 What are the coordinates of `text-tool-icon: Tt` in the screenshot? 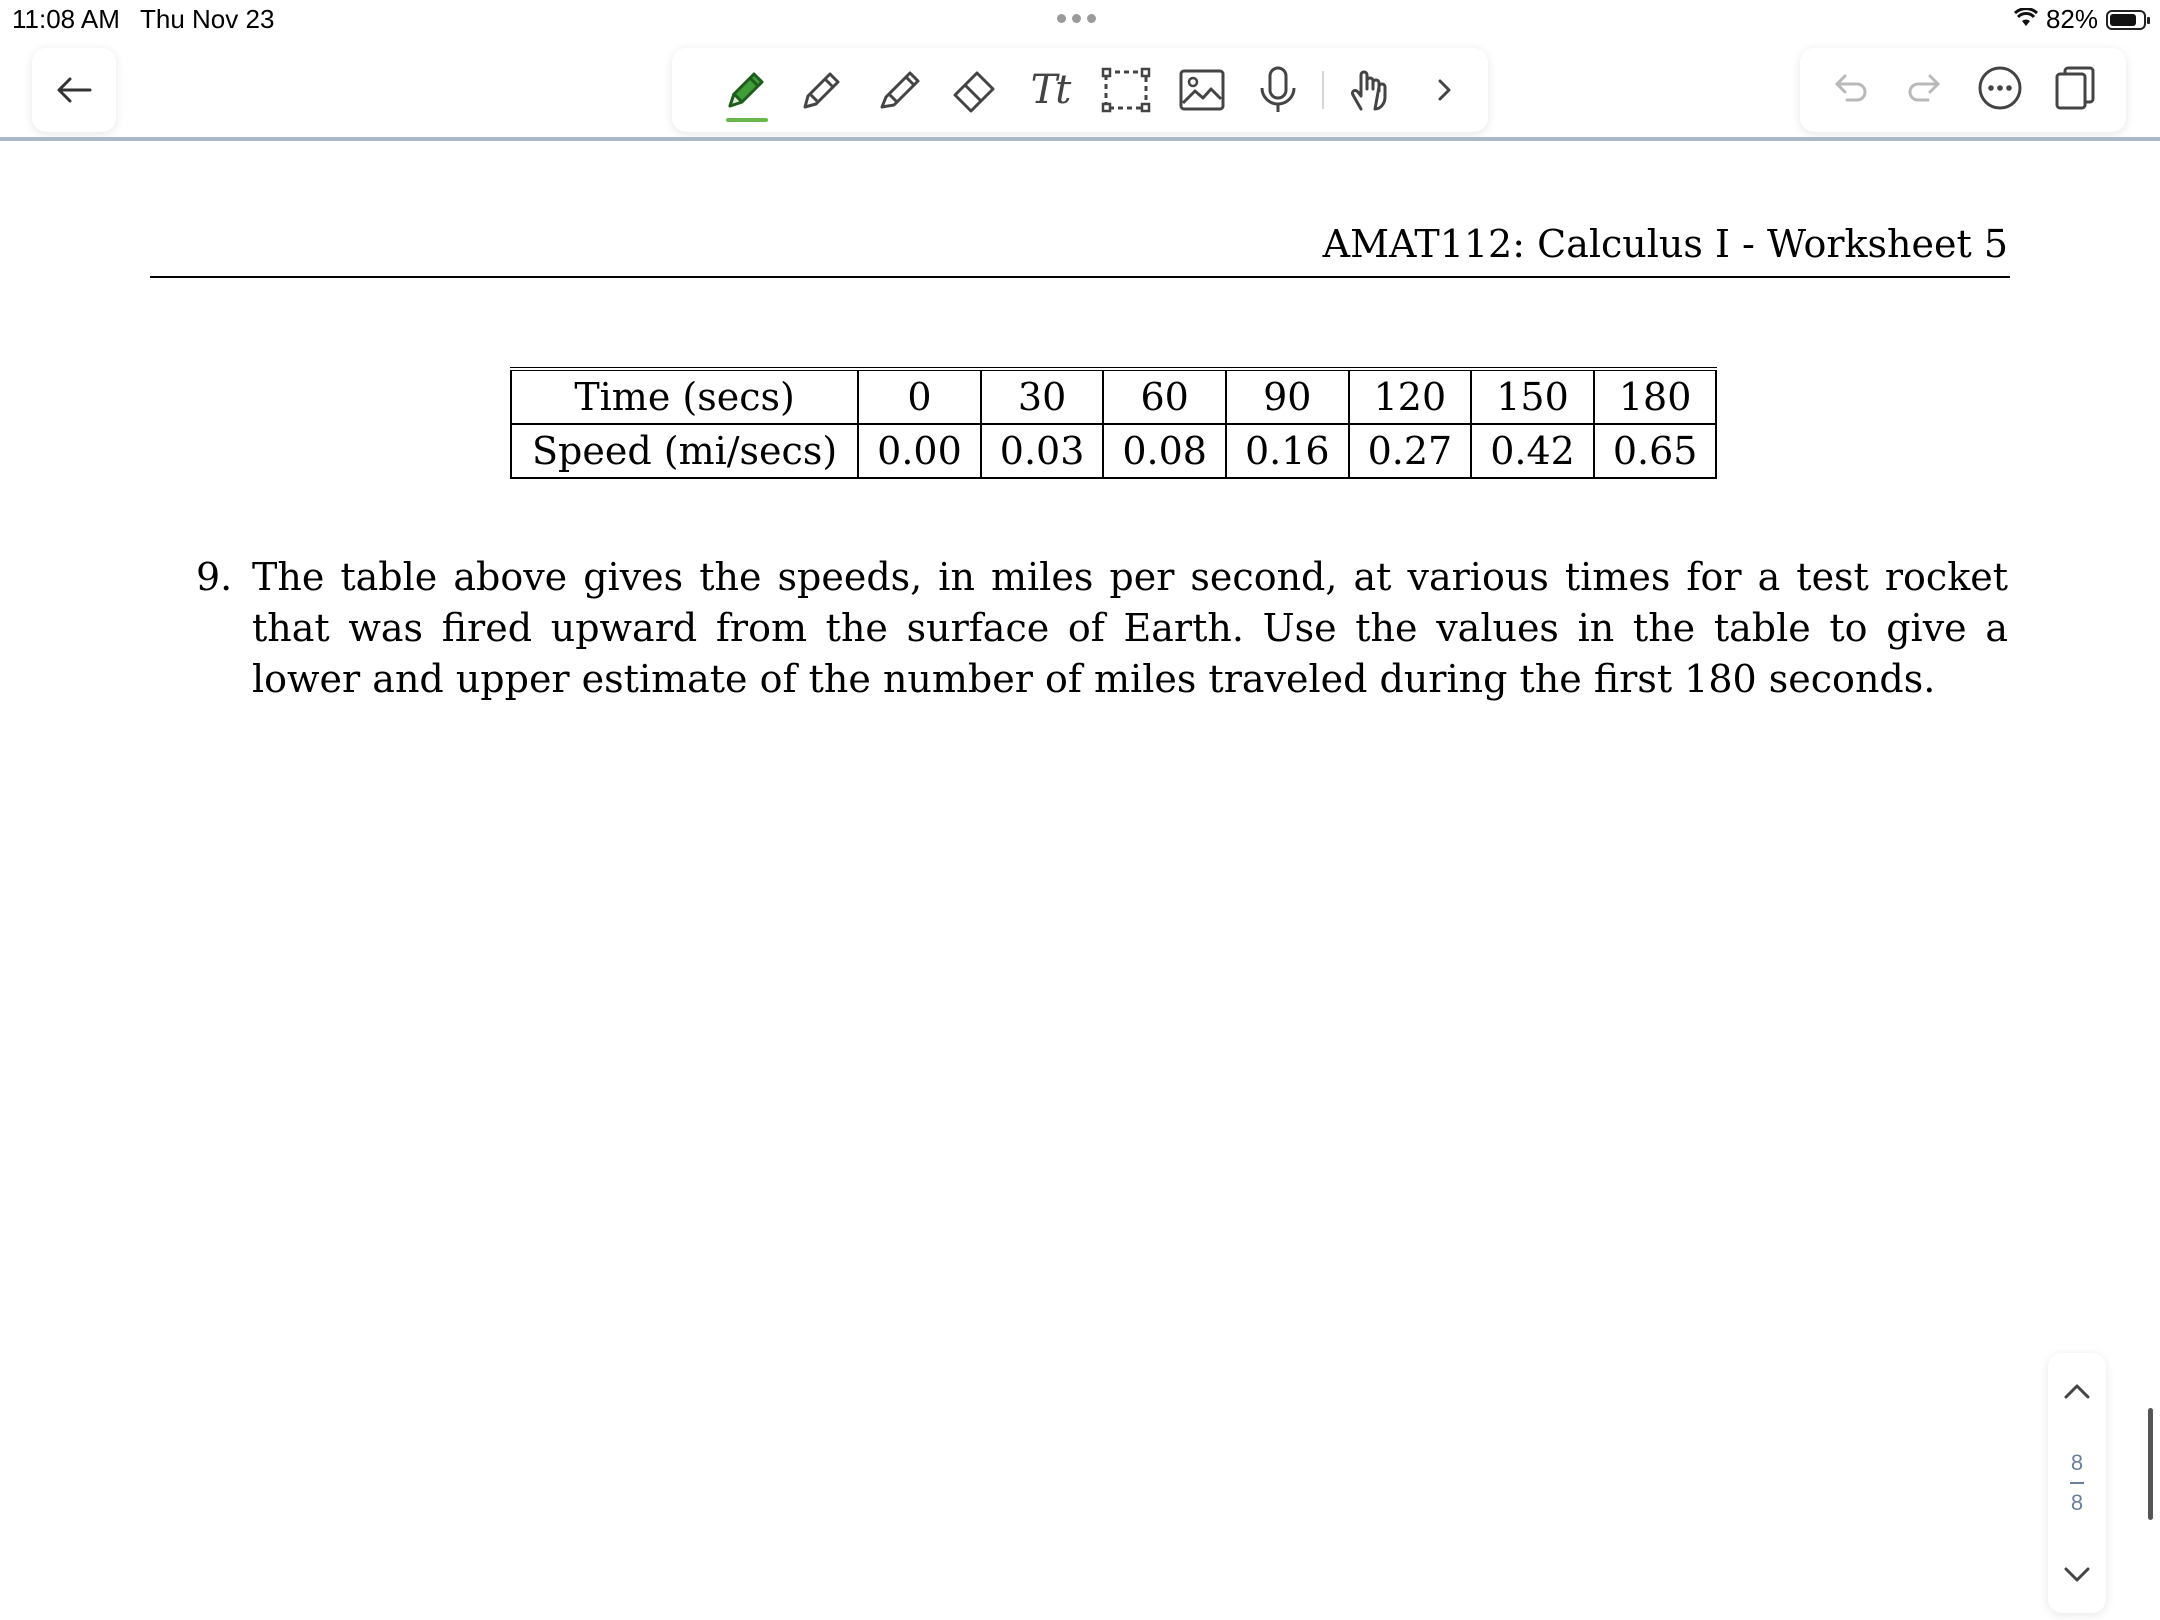 It's located at (1051, 90).